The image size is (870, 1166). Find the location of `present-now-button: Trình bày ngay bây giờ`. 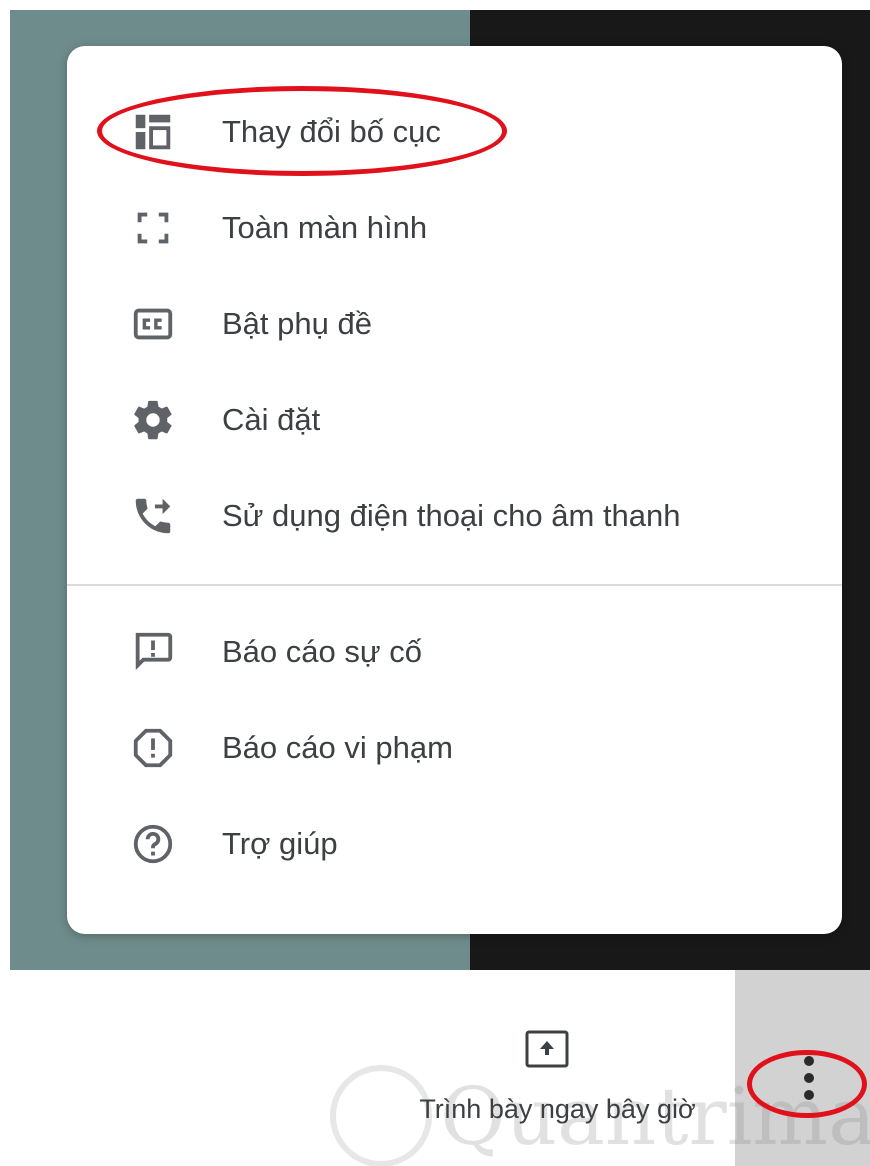

present-now-button: Trình bày ngay bây giờ is located at coordinates (560, 1080).